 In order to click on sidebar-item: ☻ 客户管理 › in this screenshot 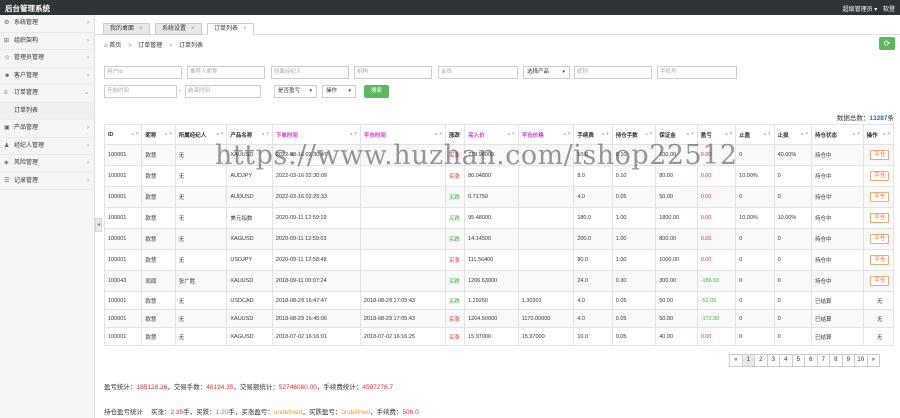, I will do `click(47, 76)`.